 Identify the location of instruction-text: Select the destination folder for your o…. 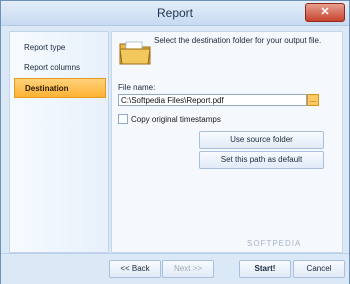
(238, 40).